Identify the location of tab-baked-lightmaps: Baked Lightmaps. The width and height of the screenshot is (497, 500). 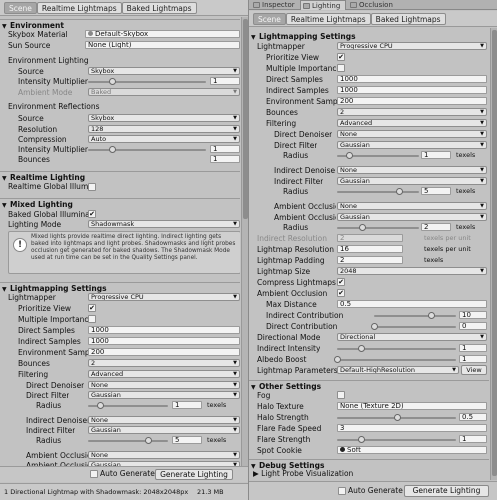
(408, 19).